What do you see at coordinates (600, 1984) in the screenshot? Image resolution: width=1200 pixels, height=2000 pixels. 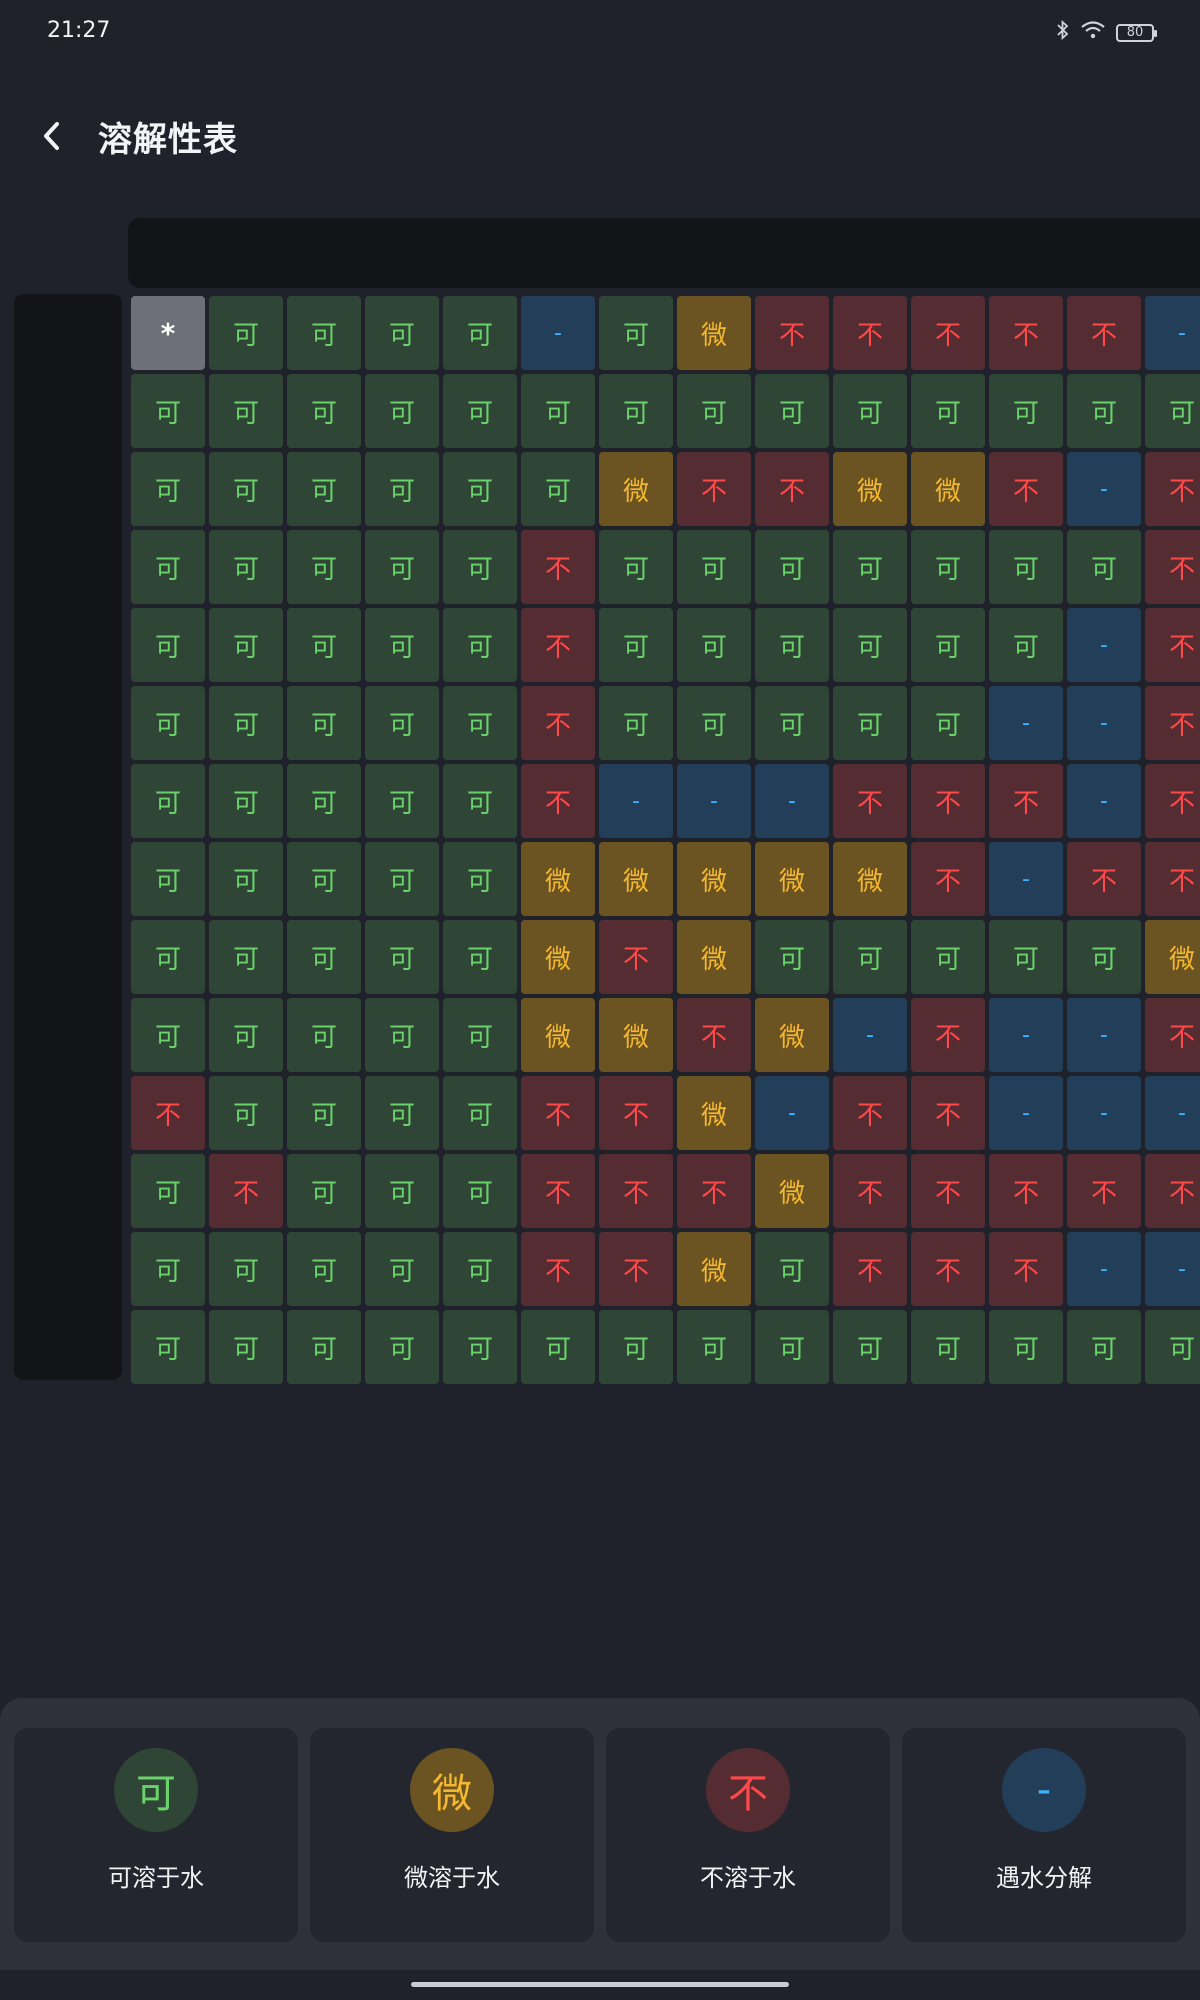 I see `home-indicator` at bounding box center [600, 1984].